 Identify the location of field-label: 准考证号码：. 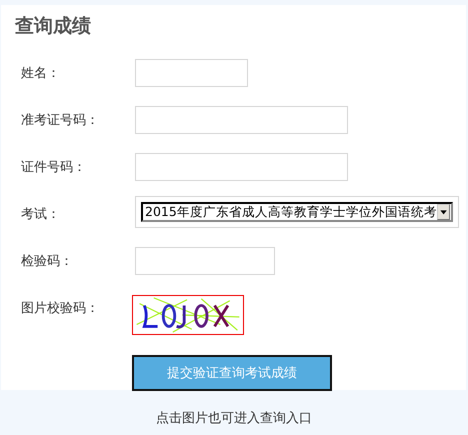
(60, 121).